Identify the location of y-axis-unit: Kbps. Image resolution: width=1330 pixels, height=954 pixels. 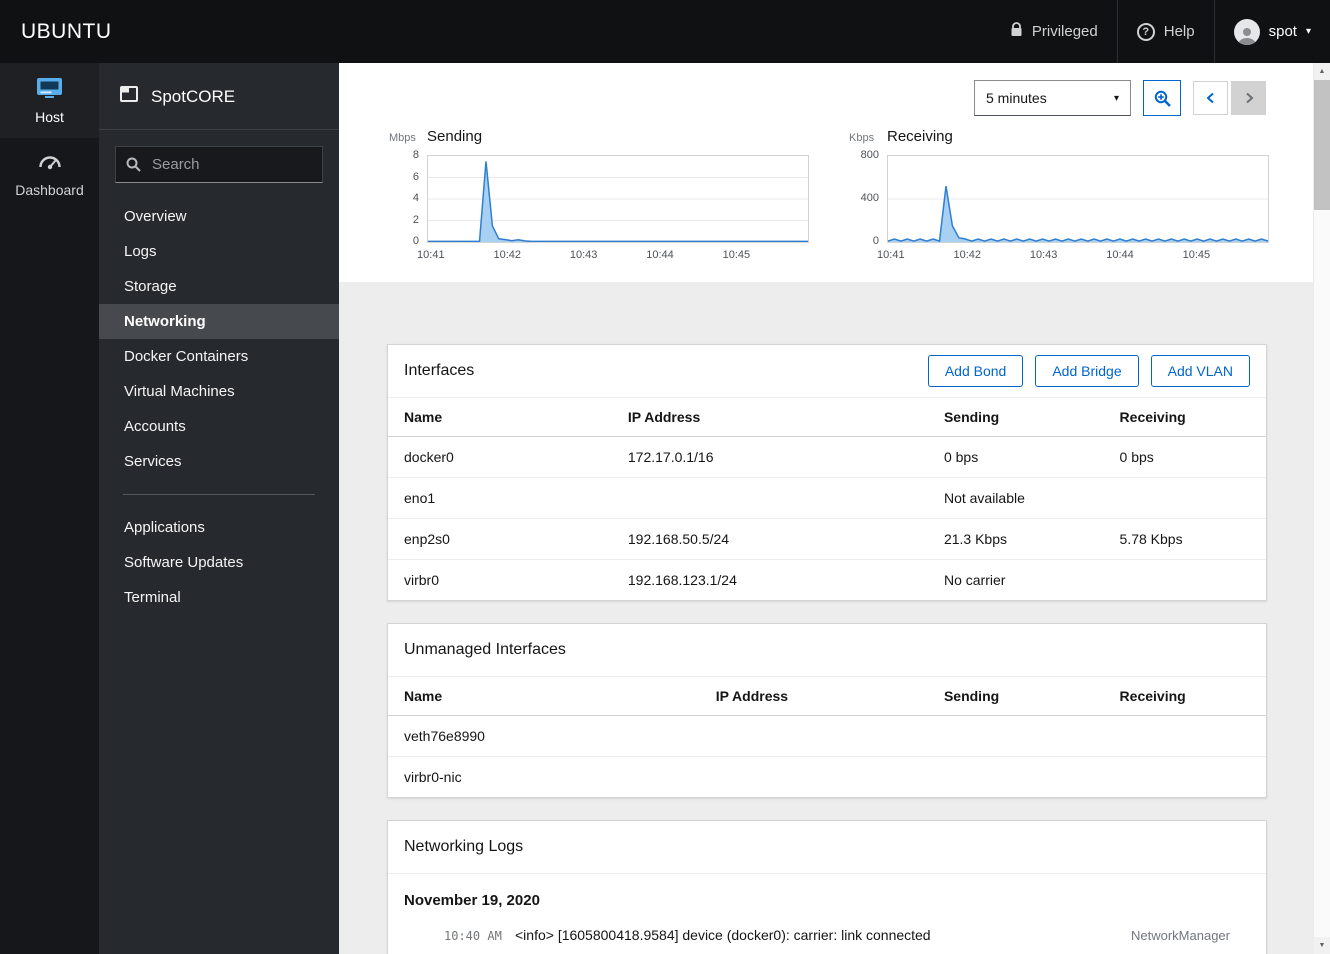
(862, 138).